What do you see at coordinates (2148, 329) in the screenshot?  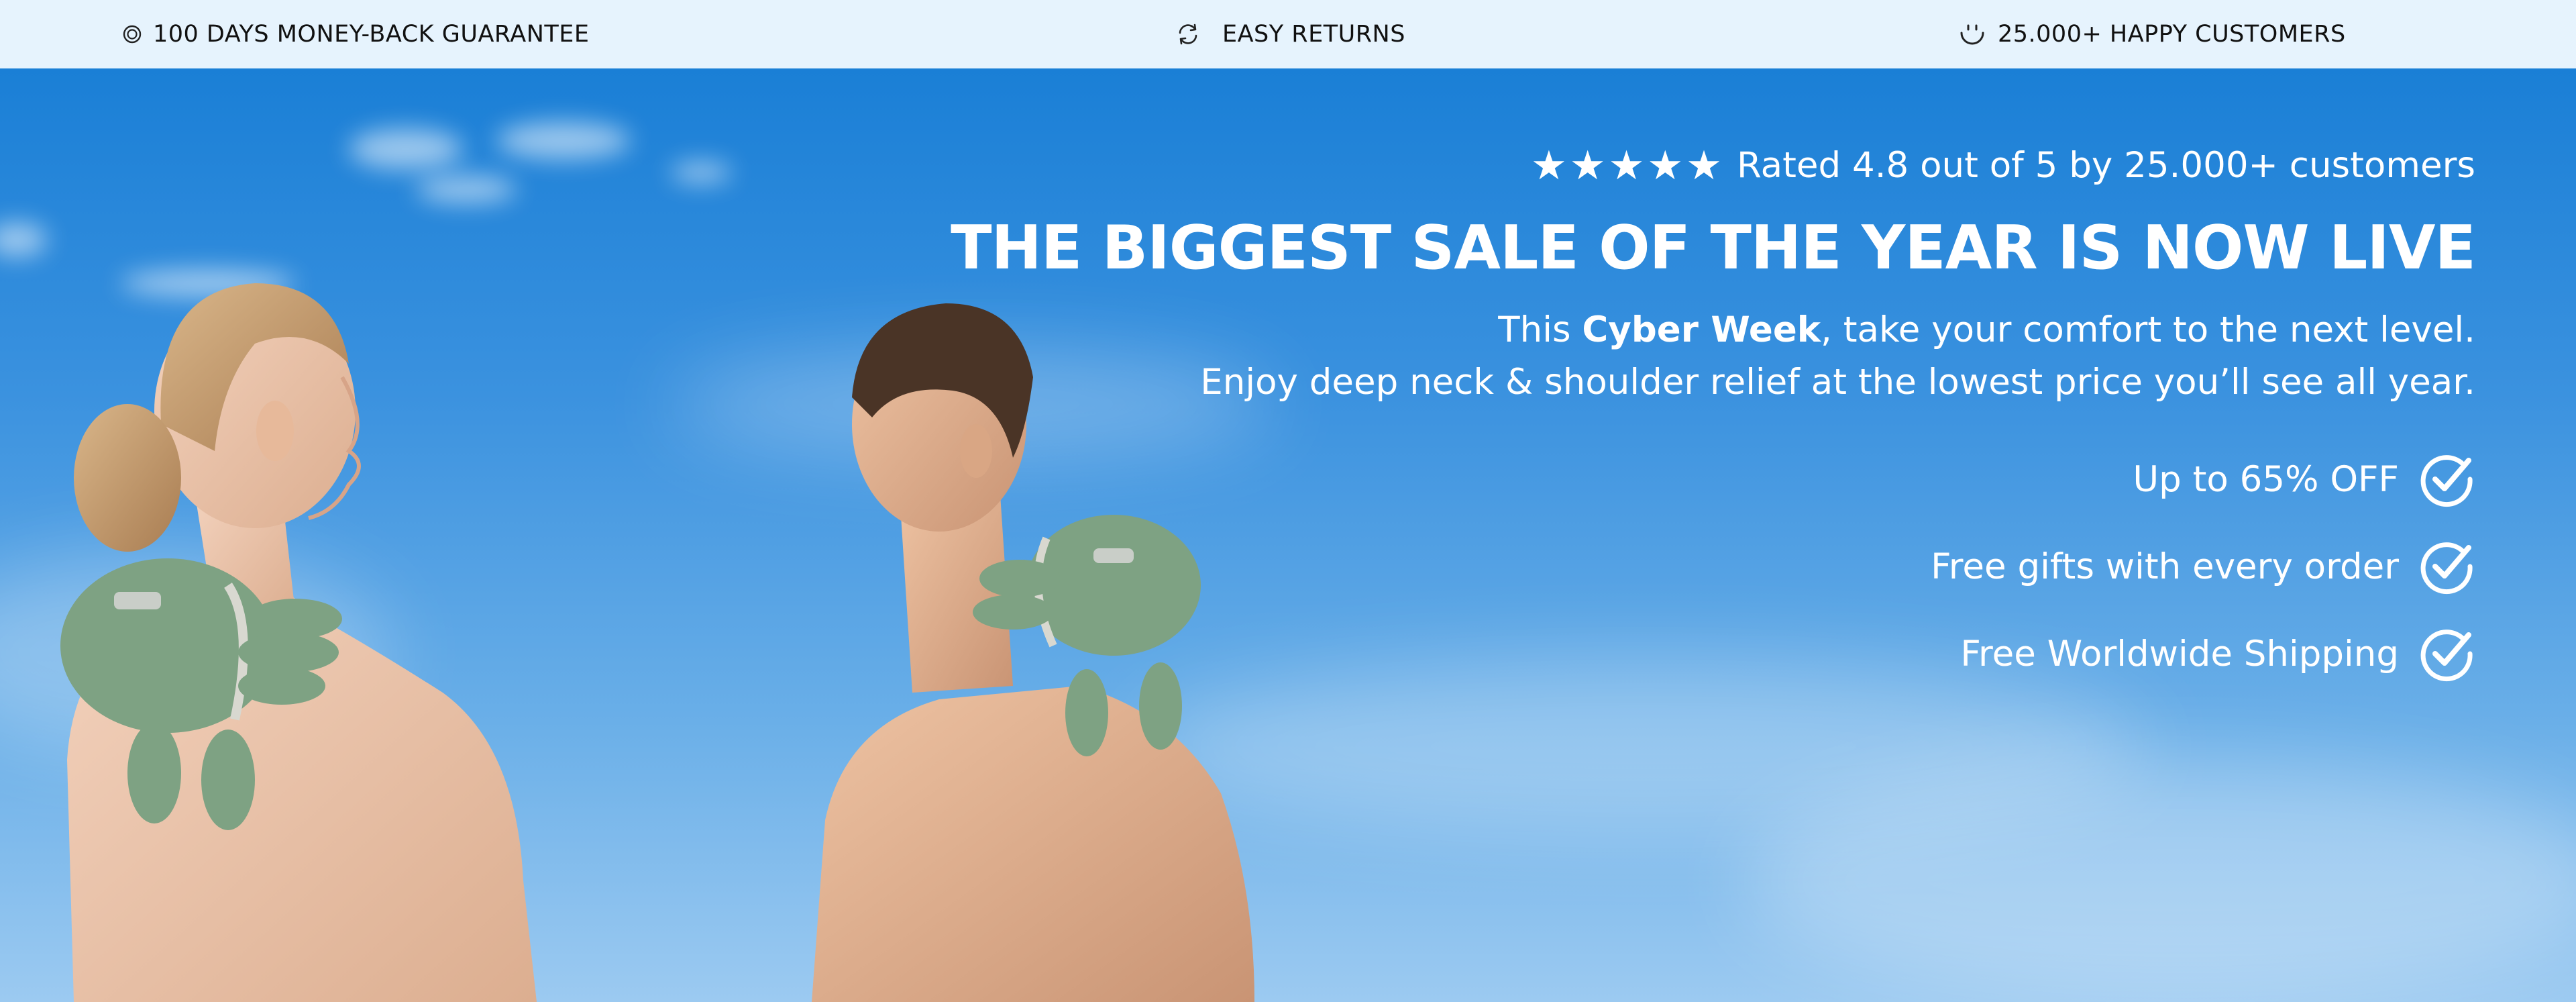 I see `subline-suffix: , take your comfort to the next level.` at bounding box center [2148, 329].